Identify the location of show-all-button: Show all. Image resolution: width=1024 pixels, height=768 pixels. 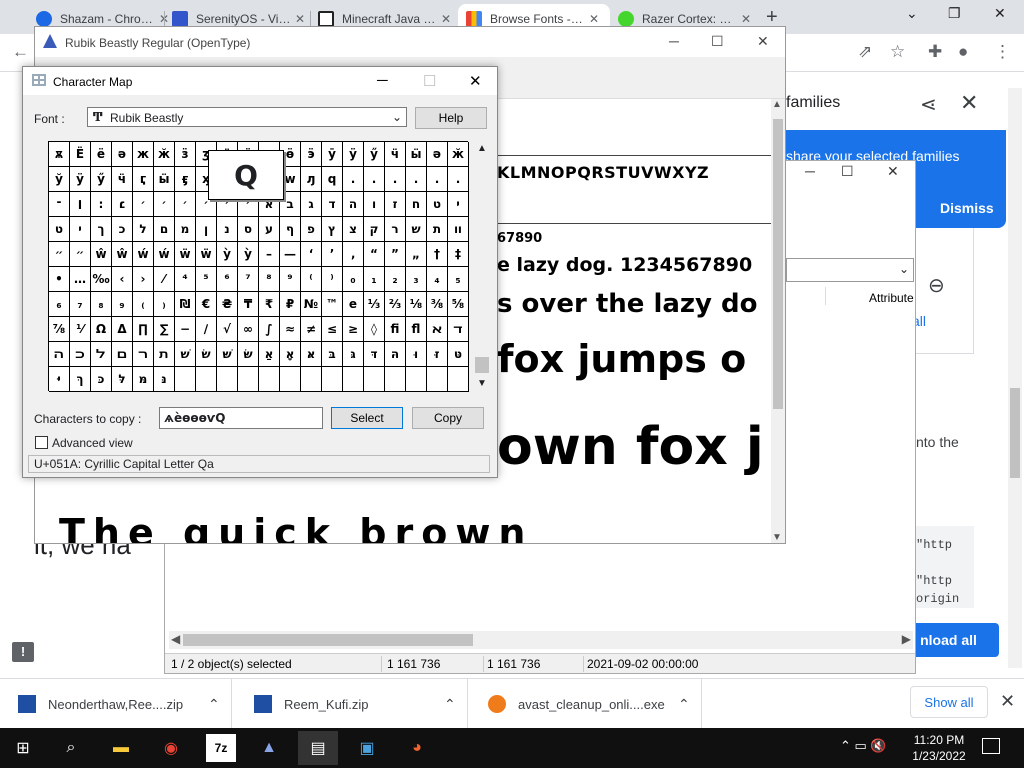
(949, 702).